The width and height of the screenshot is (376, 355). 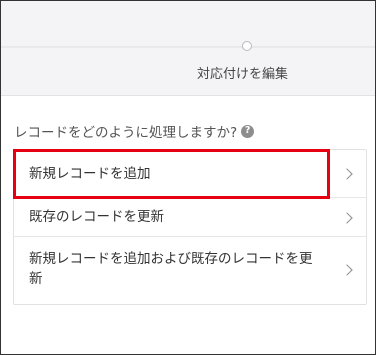 I want to click on question-text-row: レコードをどのように処理しますか? ?, so click(x=134, y=131).